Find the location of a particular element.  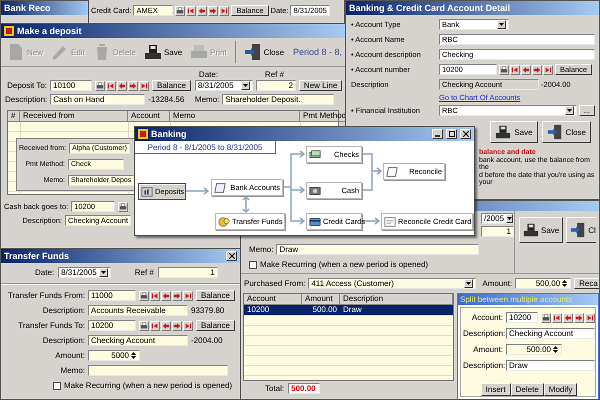

date-dropdown: /2005 is located at coordinates (497, 218).